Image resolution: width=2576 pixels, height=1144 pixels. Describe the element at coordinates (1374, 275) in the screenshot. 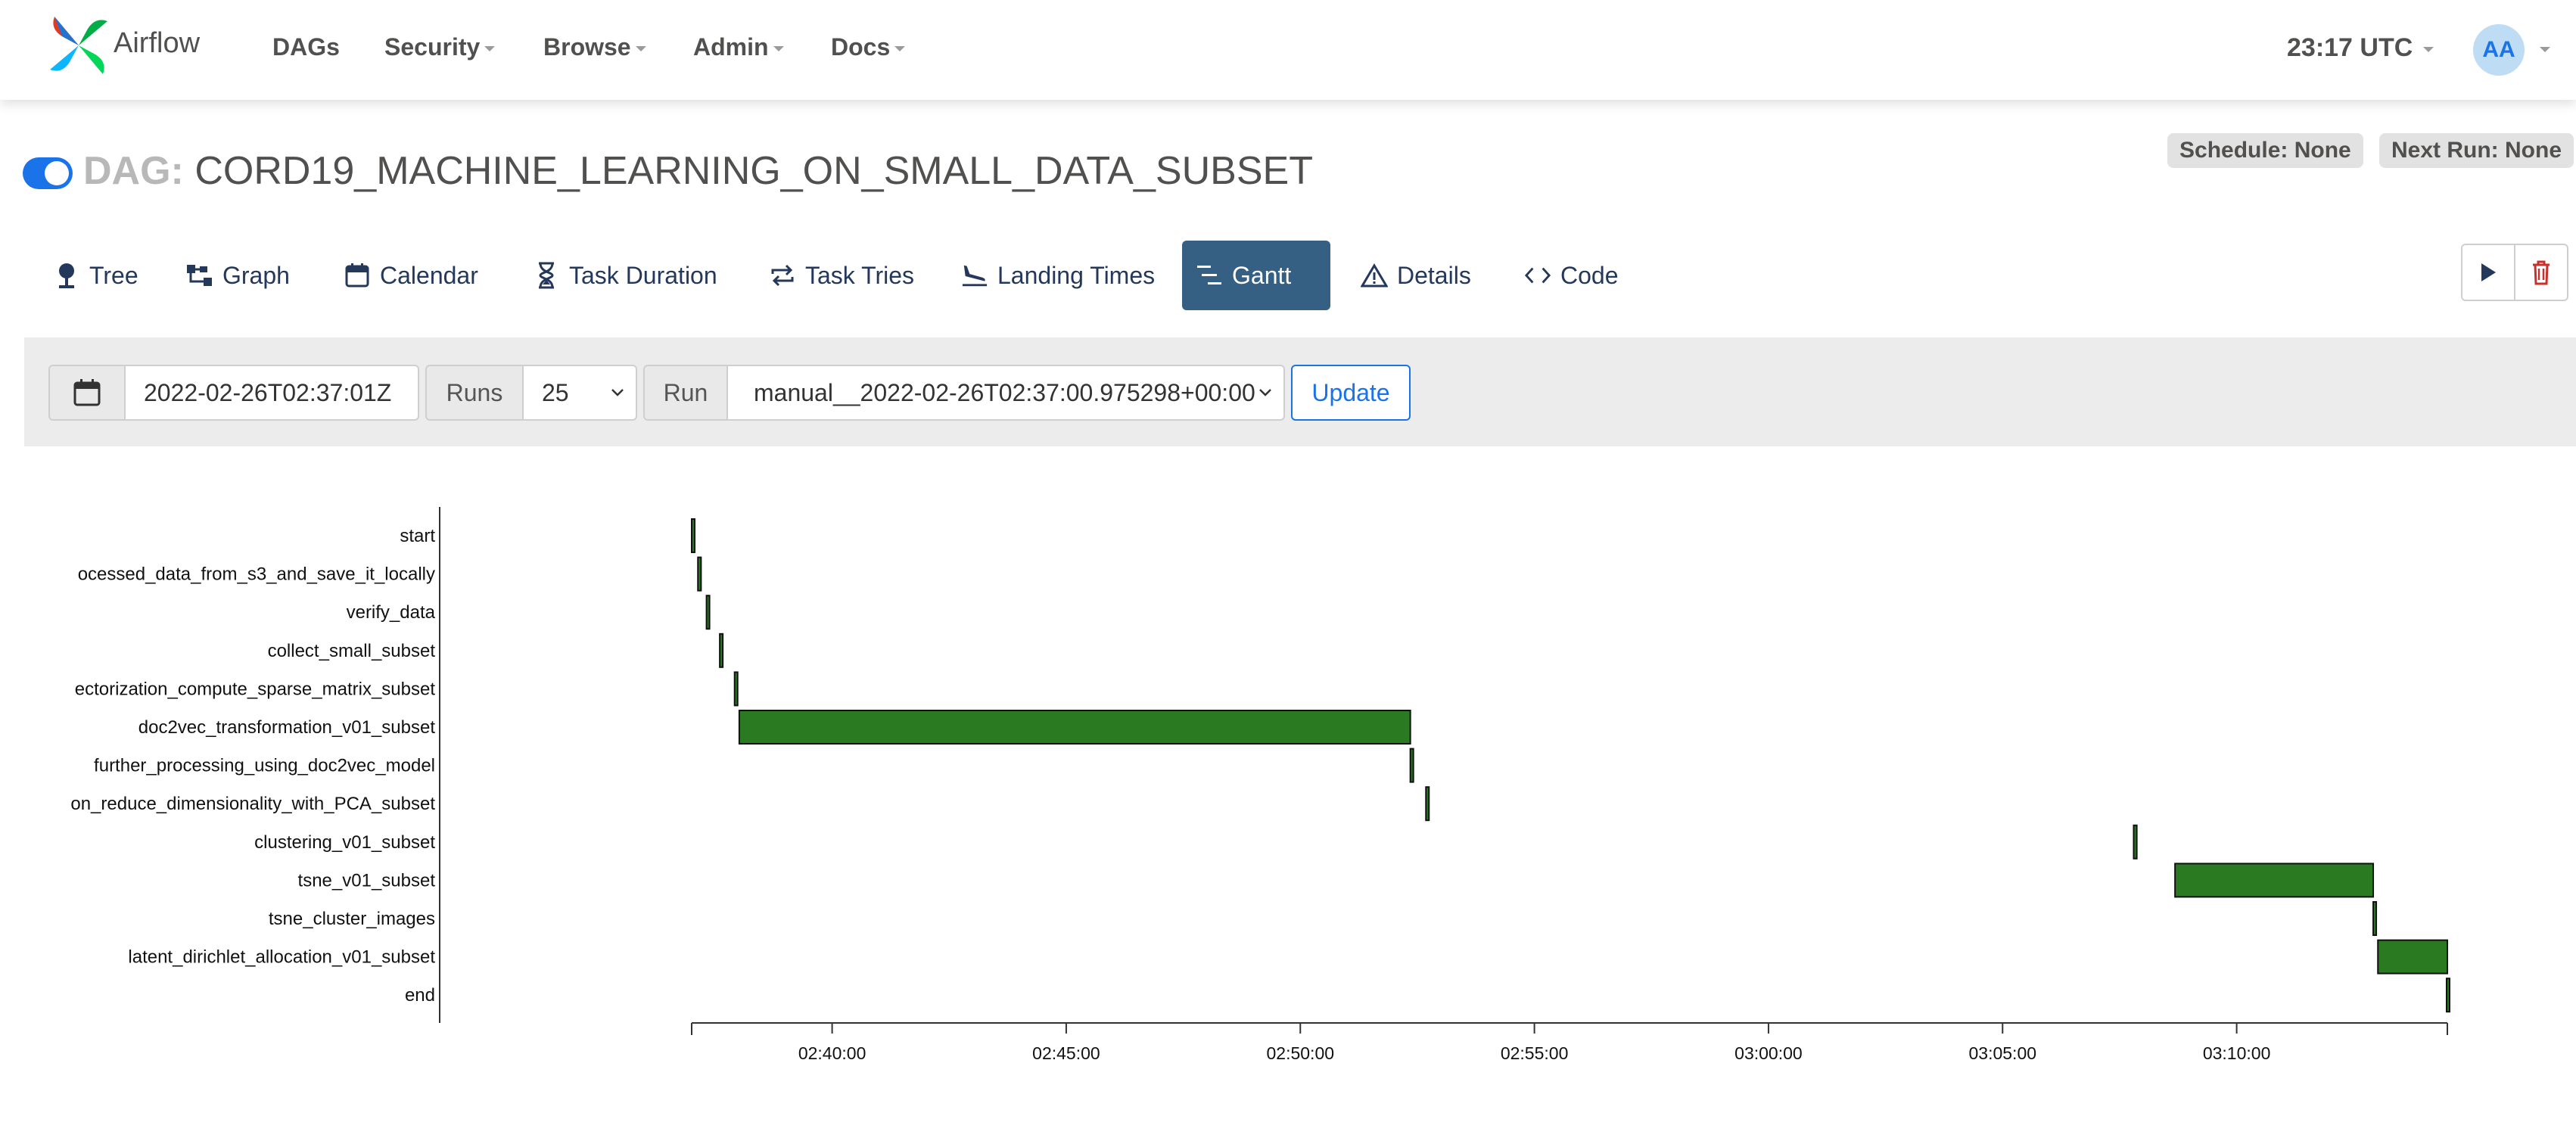

I see `warning-triangle-icon` at that location.